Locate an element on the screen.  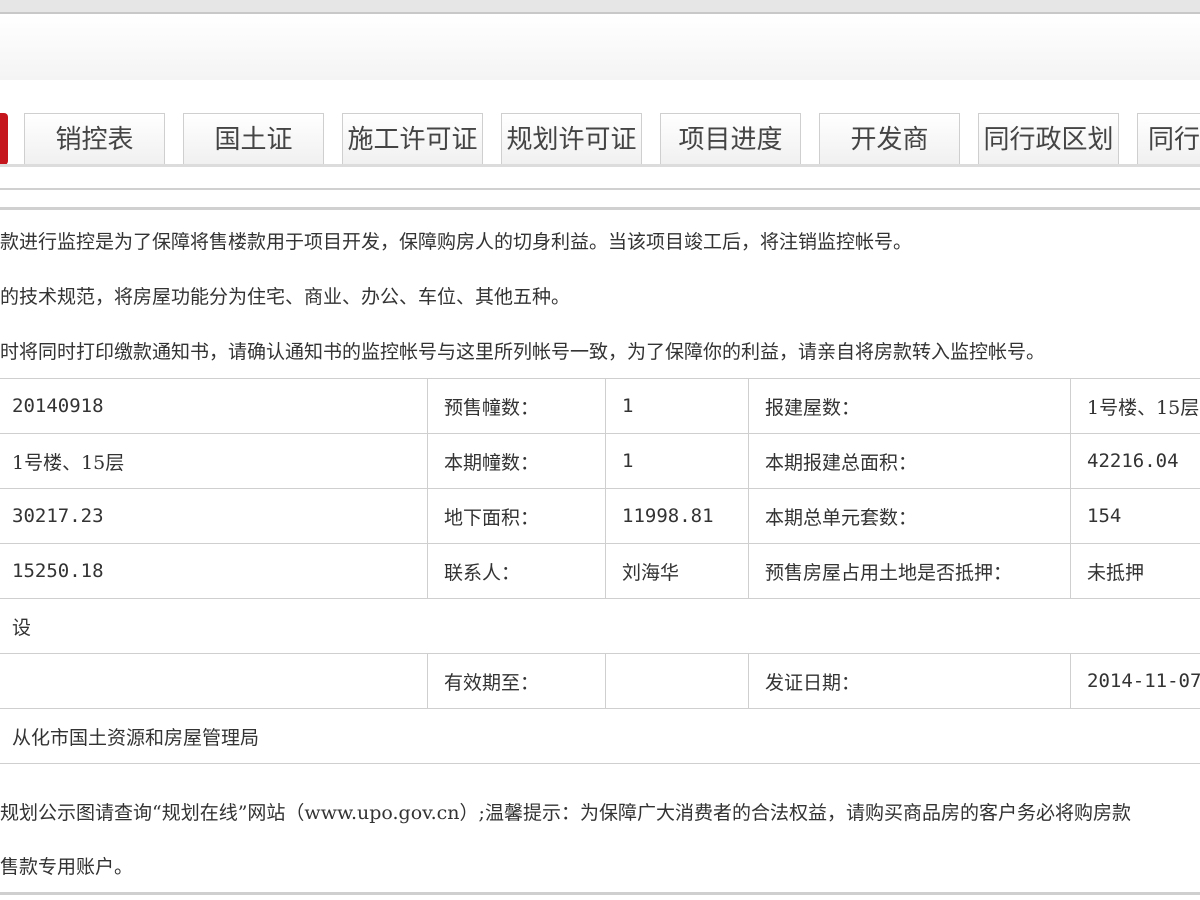
cell-label: 发证日期： is located at coordinates (909, 681).